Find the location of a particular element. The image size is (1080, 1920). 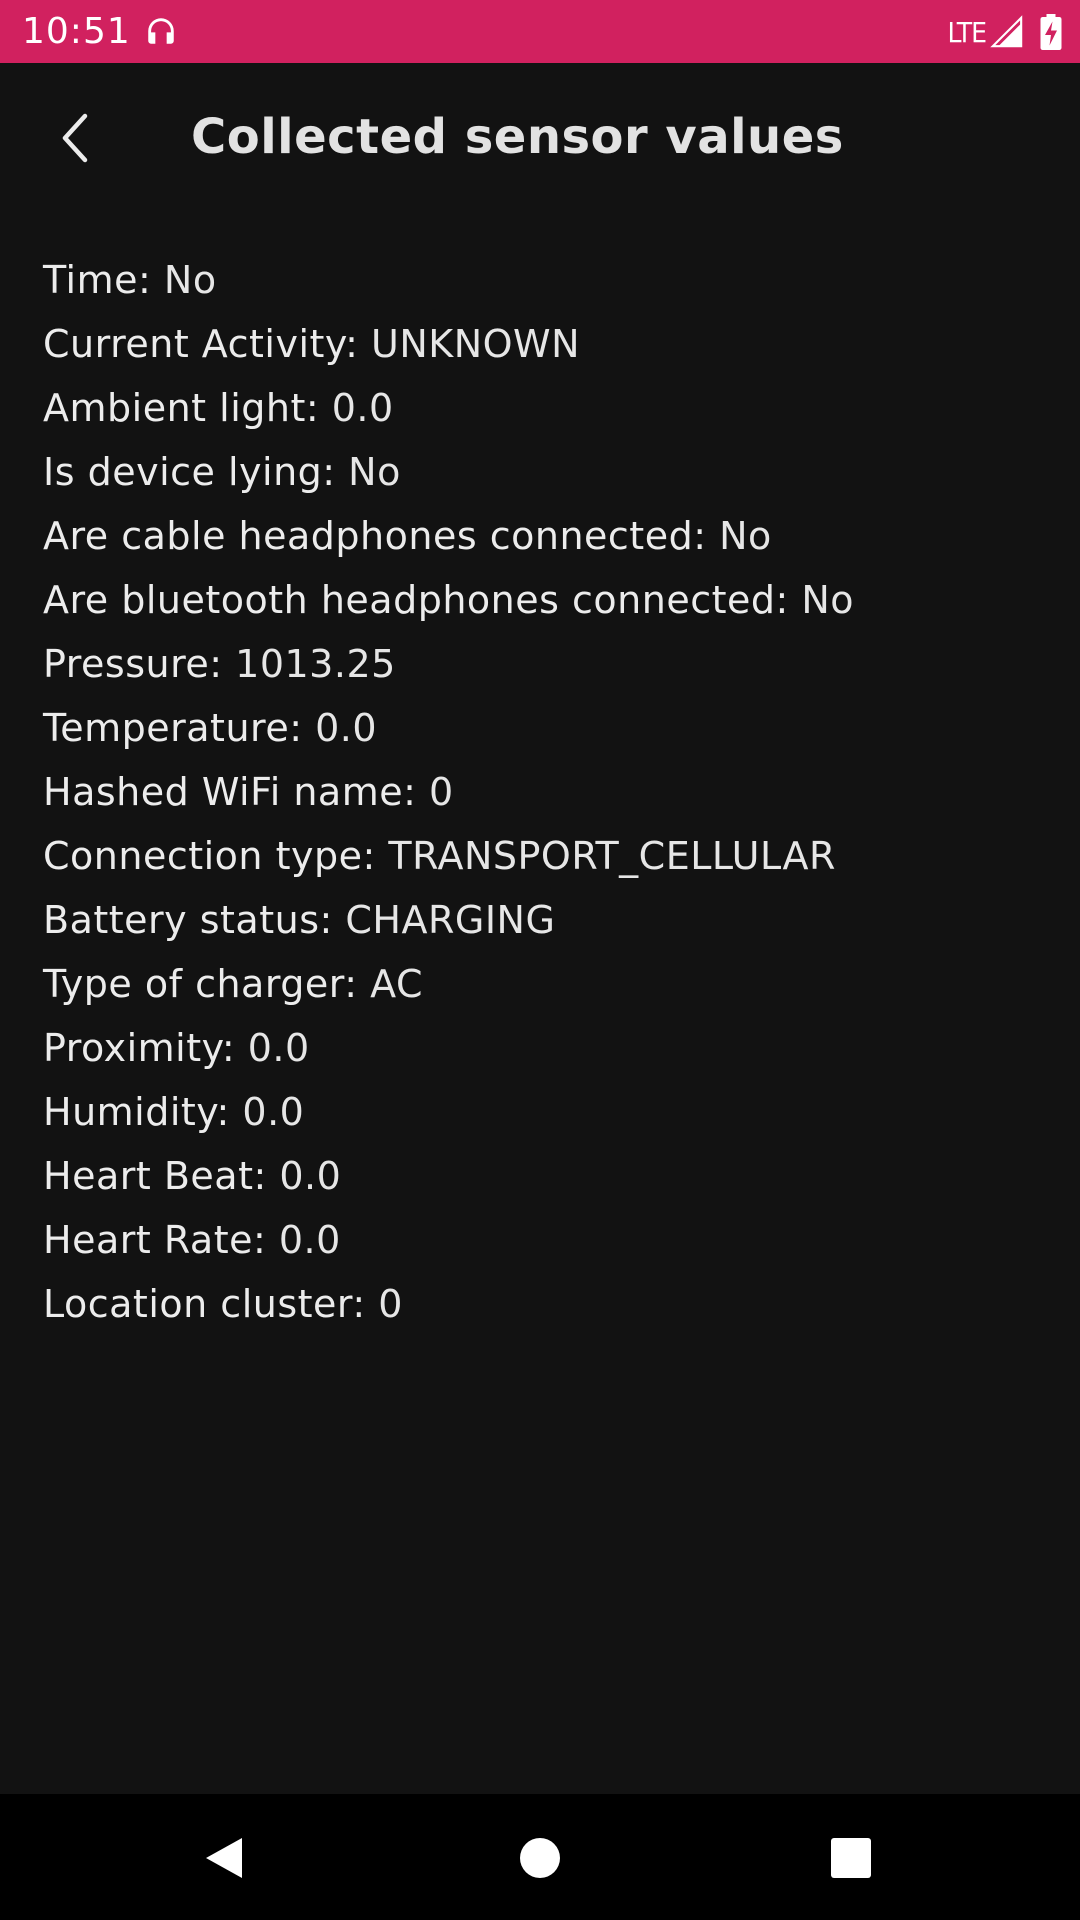

sensor-row-current-activity: Current Activity: UNKNOWN is located at coordinates (543, 344).